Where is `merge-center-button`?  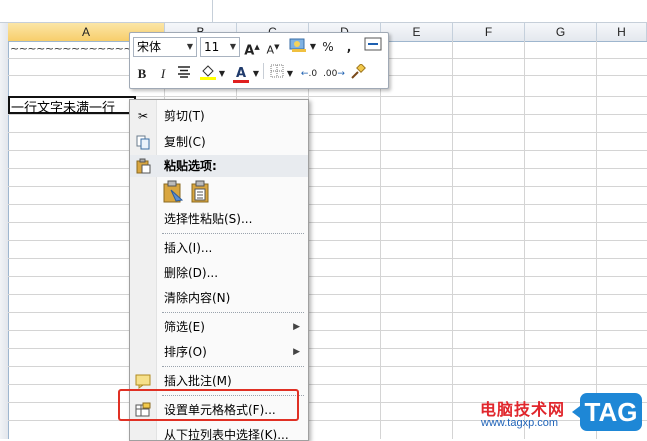 merge-center-button is located at coordinates (373, 47).